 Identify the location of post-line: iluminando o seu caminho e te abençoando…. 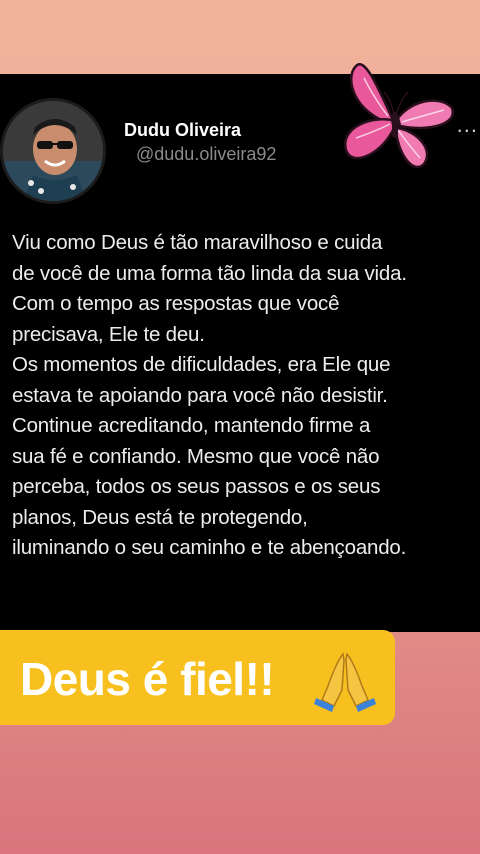
(209, 547).